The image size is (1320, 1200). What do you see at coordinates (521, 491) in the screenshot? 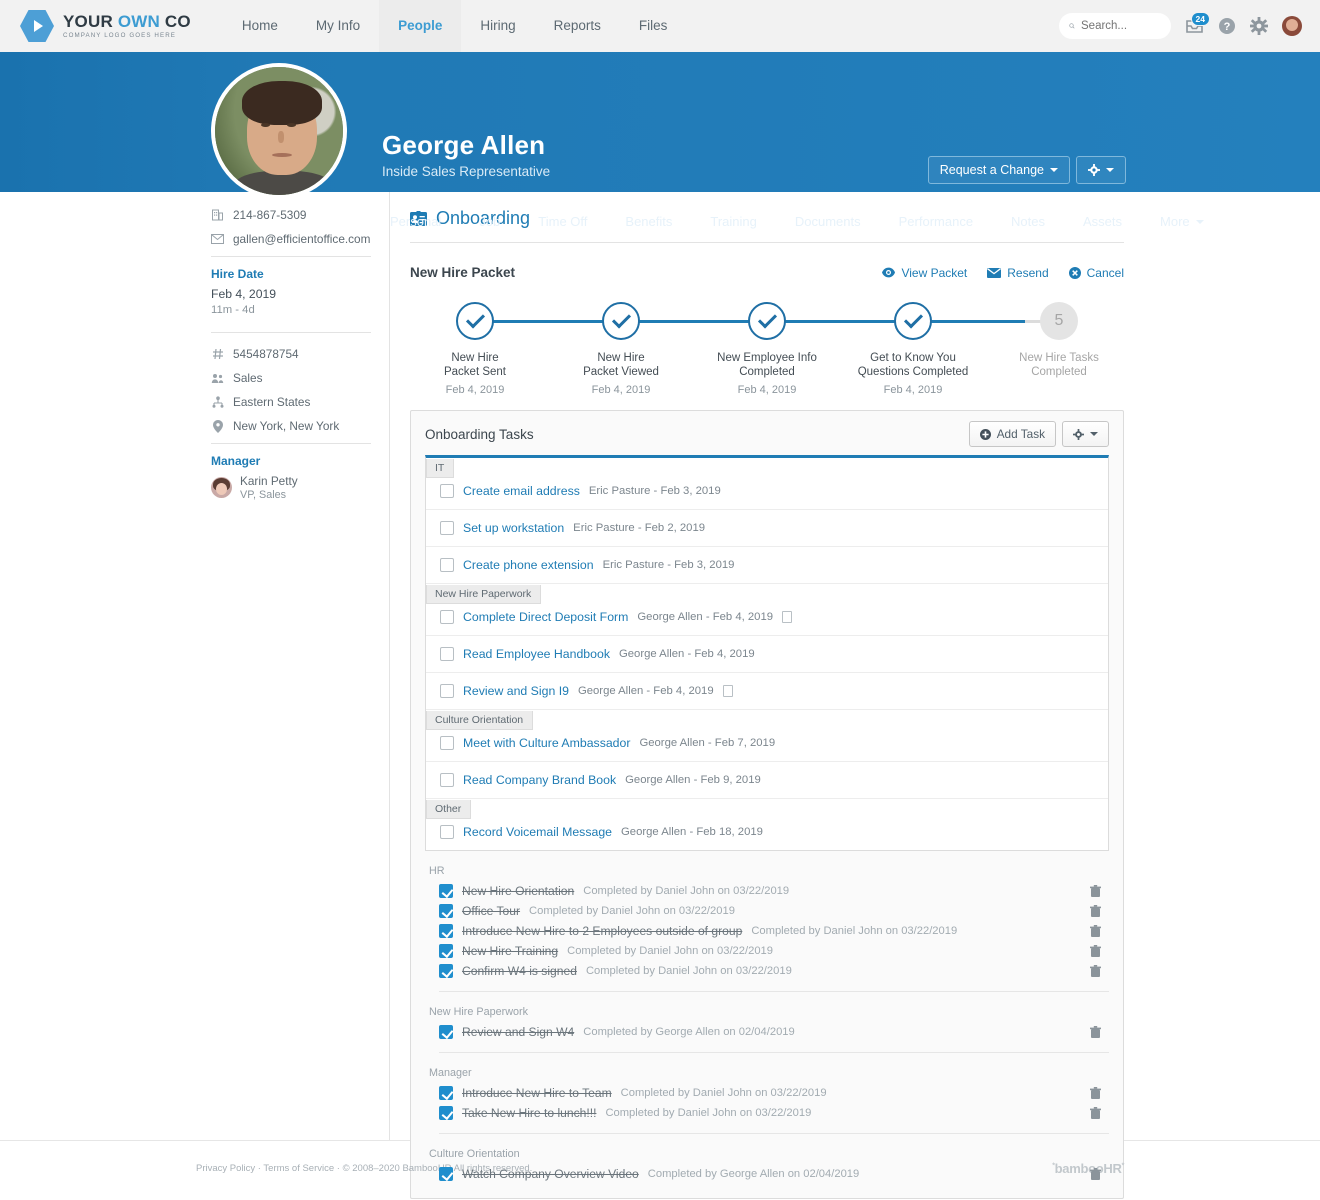
I see `task-name: Create email address` at bounding box center [521, 491].